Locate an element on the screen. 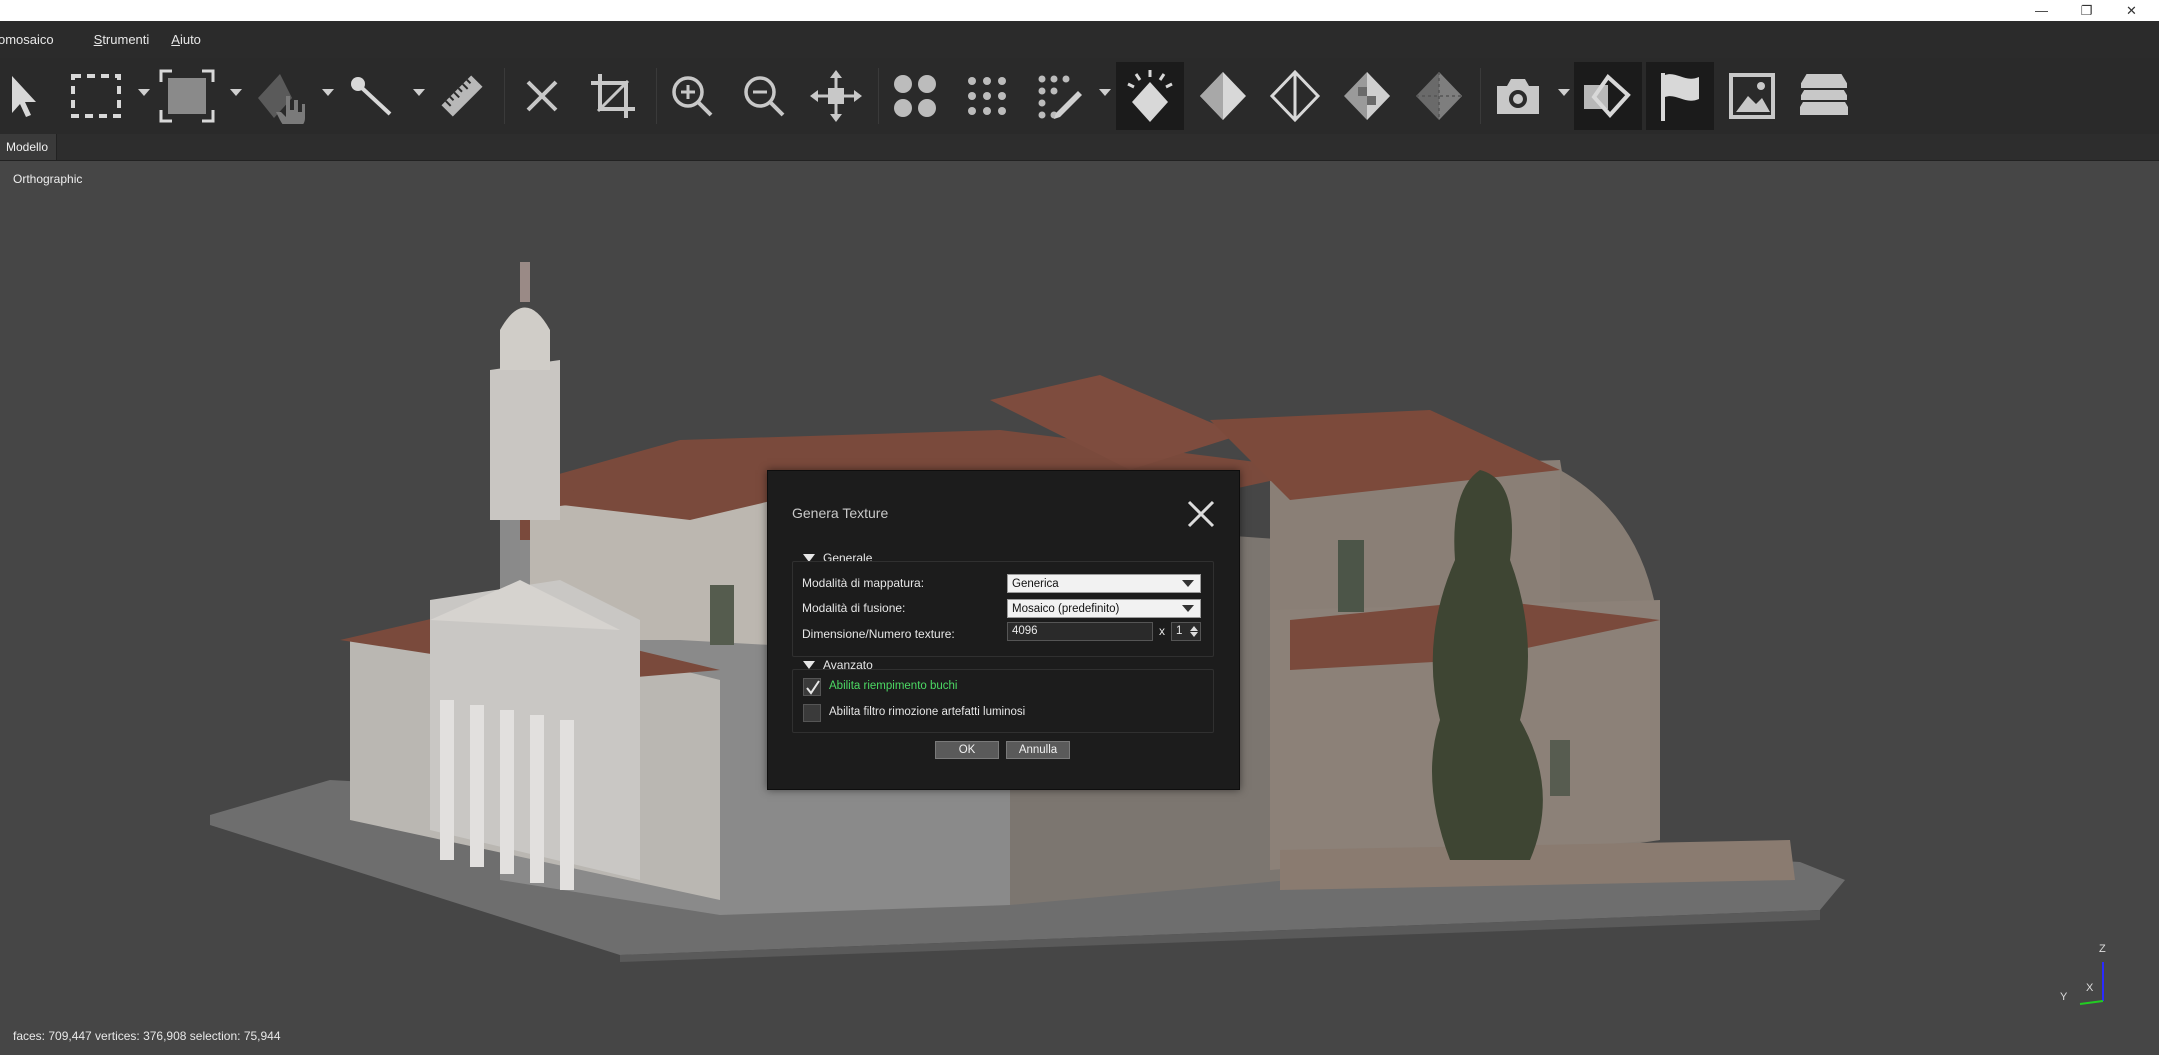 Image resolution: width=2159 pixels, height=1055 pixels. solid-mesh-icon is located at coordinates (1223, 96).